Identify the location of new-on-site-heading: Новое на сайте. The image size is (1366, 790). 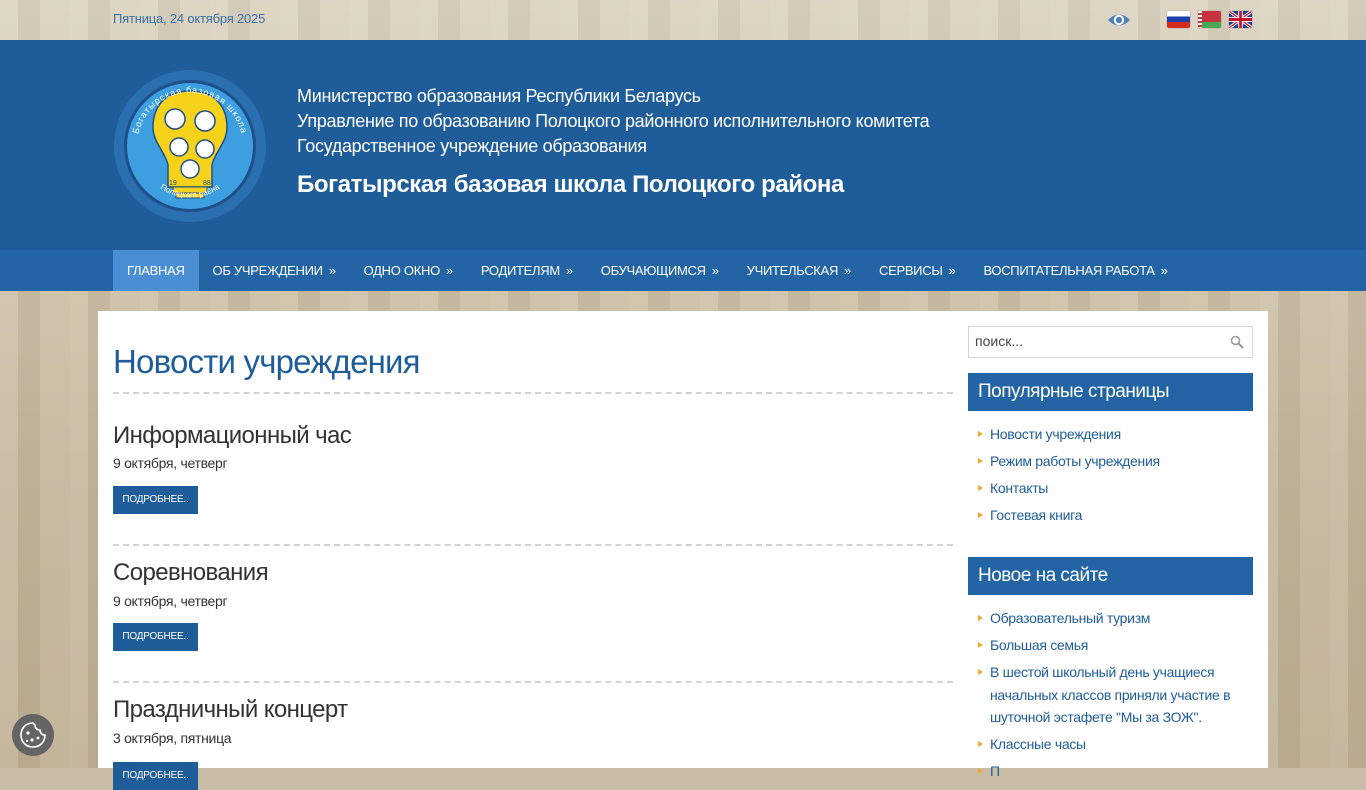
(1110, 576).